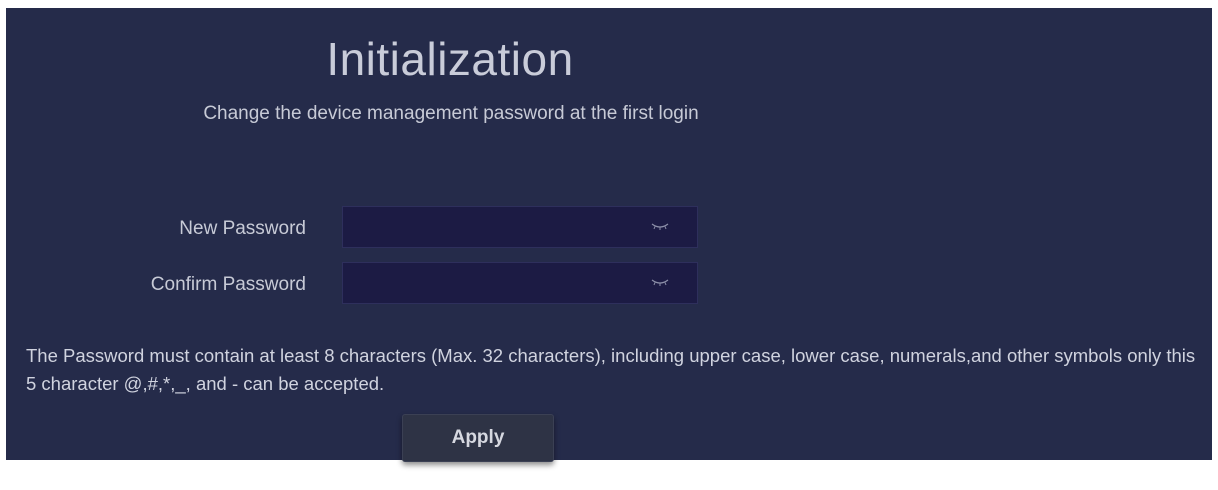 The height and width of the screenshot is (490, 1218). Describe the element at coordinates (228, 284) in the screenshot. I see `confirm-password-label: Confirm Password` at that location.